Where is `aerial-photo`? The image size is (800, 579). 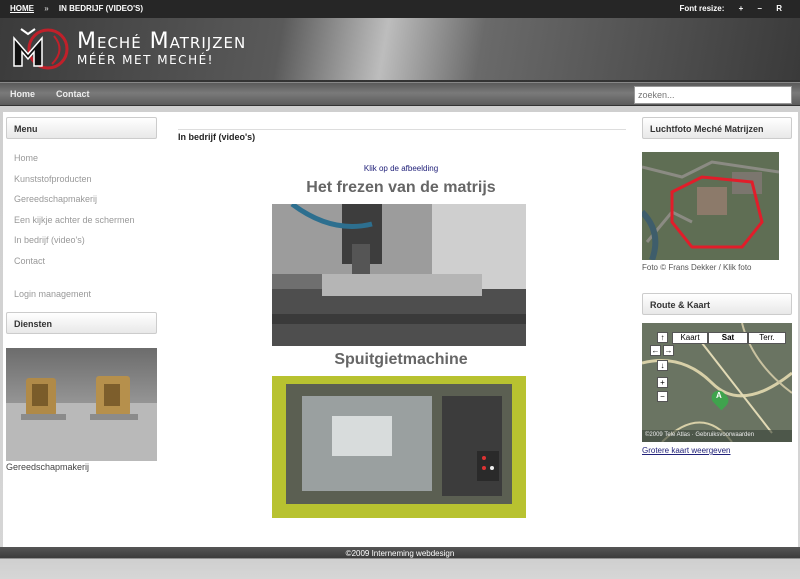
aerial-photo is located at coordinates (710, 206).